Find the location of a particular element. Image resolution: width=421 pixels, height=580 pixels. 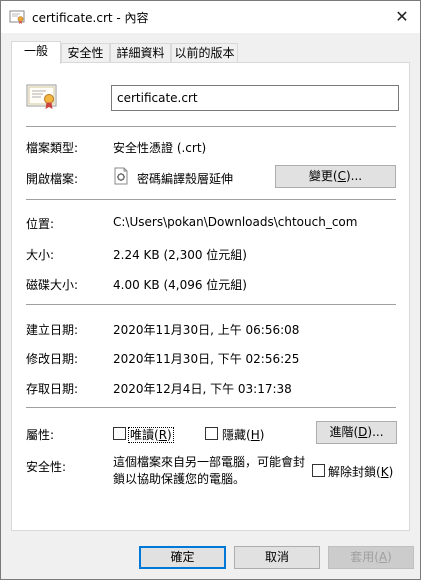

size-label: 大小: is located at coordinates (40, 255).